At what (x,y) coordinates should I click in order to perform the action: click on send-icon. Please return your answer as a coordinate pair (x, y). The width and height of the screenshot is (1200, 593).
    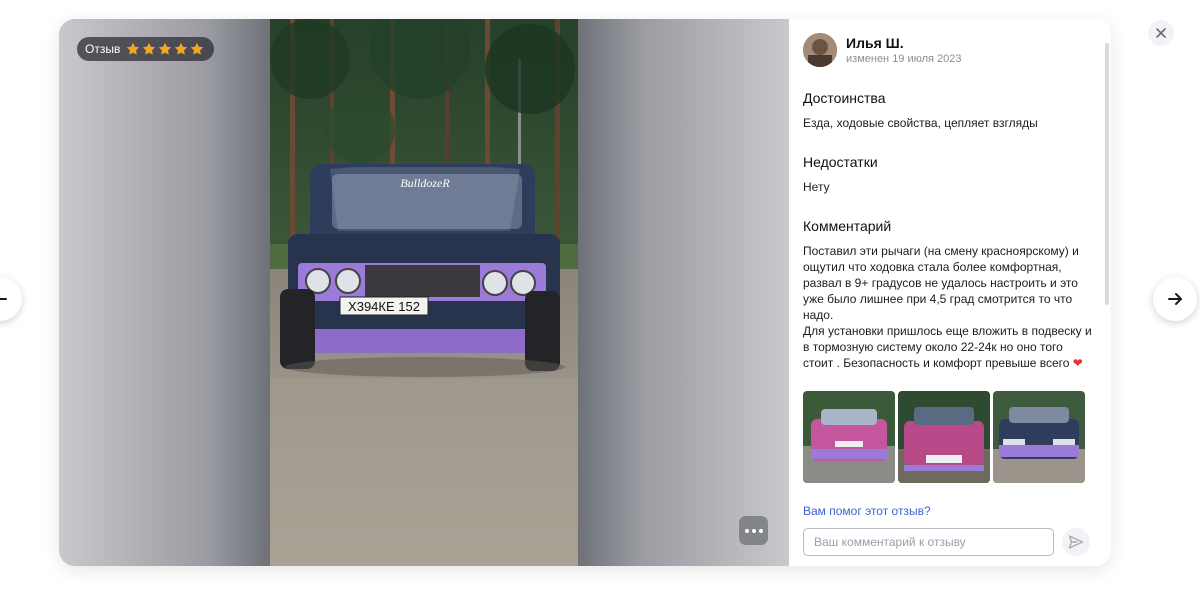
    Looking at the image, I should click on (1076, 542).